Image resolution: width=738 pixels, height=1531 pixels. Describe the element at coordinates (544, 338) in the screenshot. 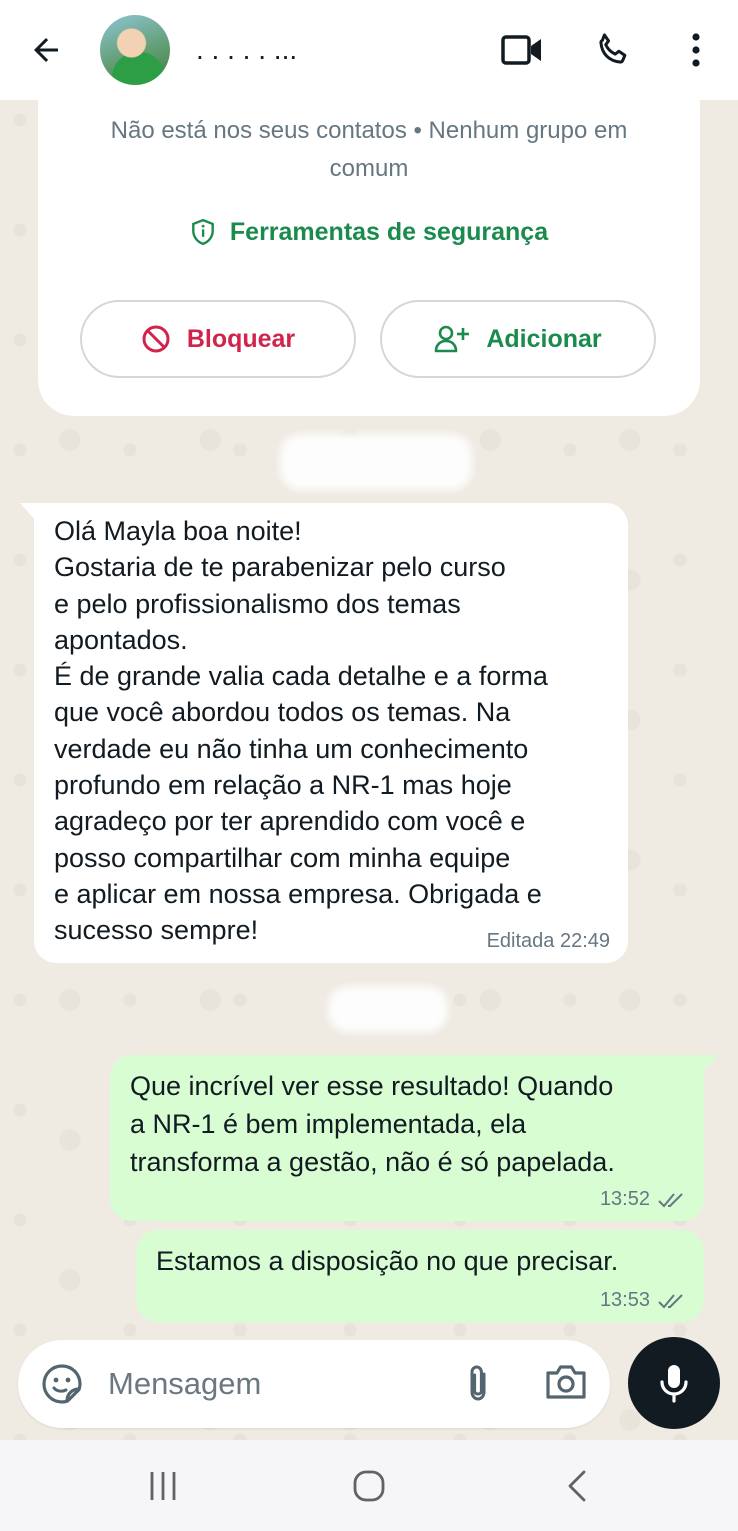

I see `add-label: Adicionar` at that location.